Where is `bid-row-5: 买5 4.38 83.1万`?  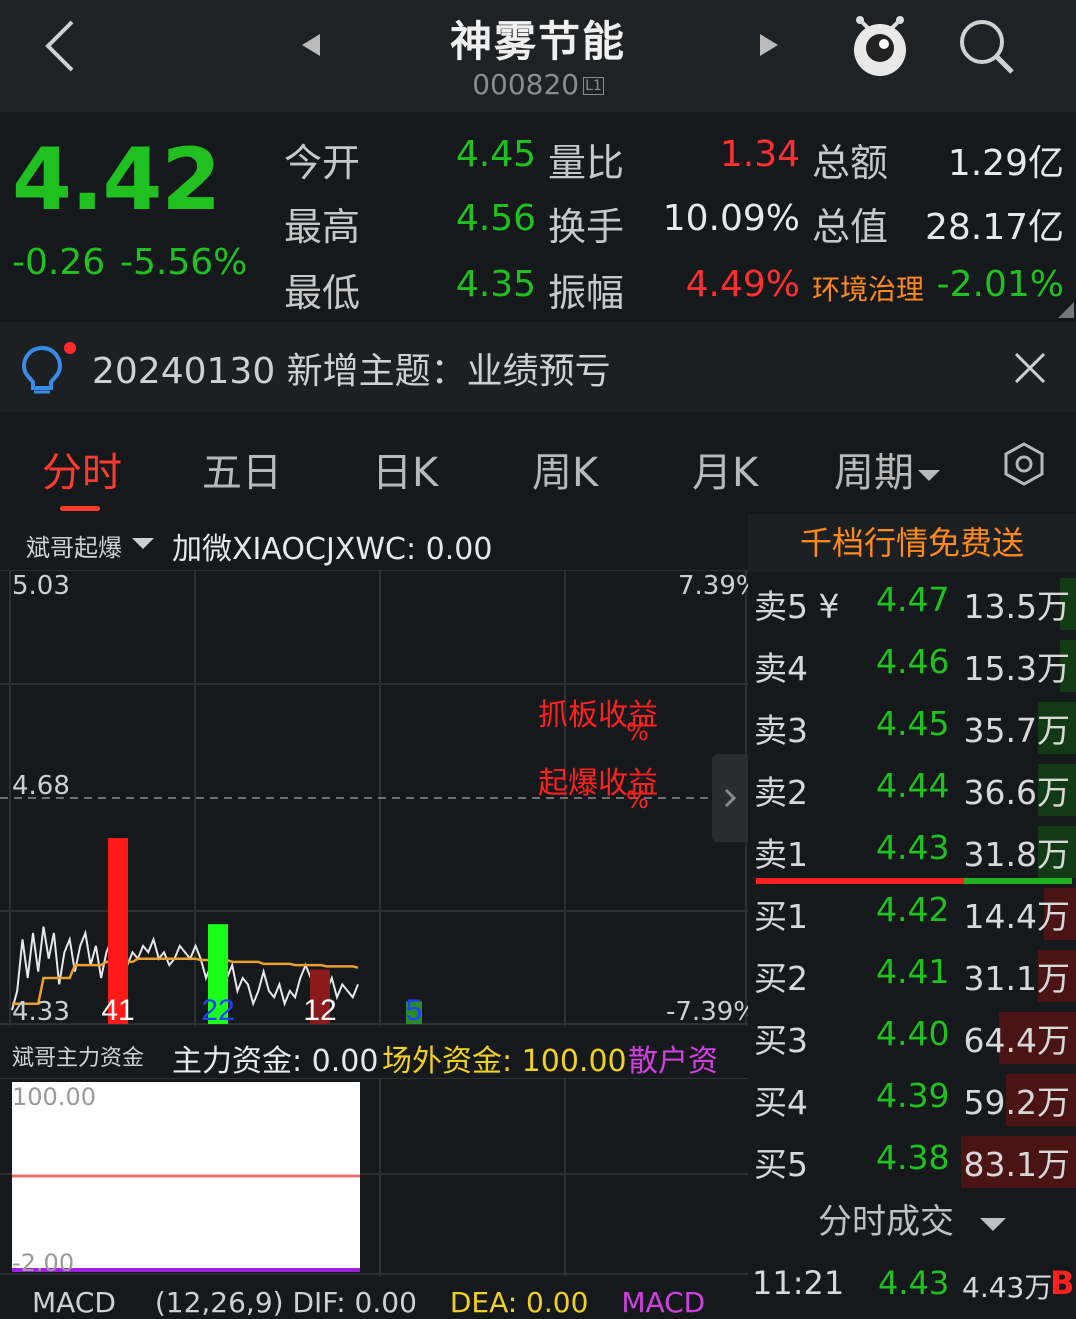 bid-row-5: 买5 4.38 83.1万 is located at coordinates (914, 1161).